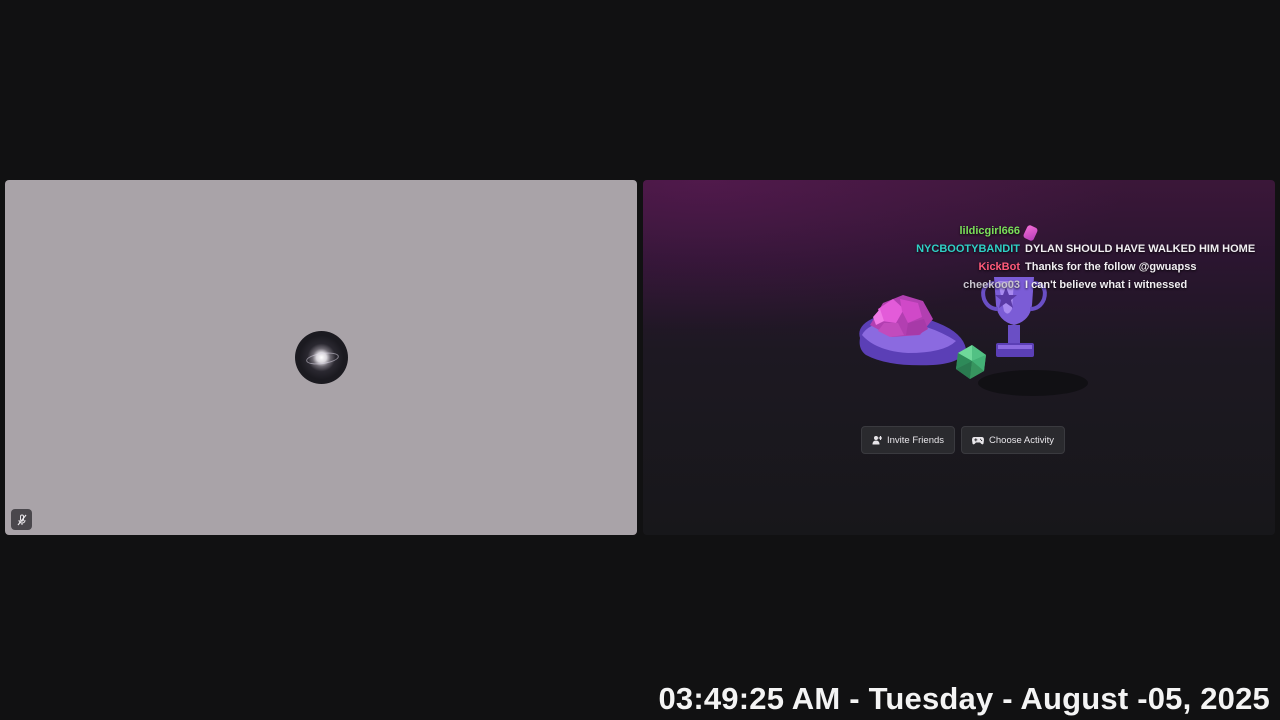  I want to click on planet-ring, so click(322, 358).